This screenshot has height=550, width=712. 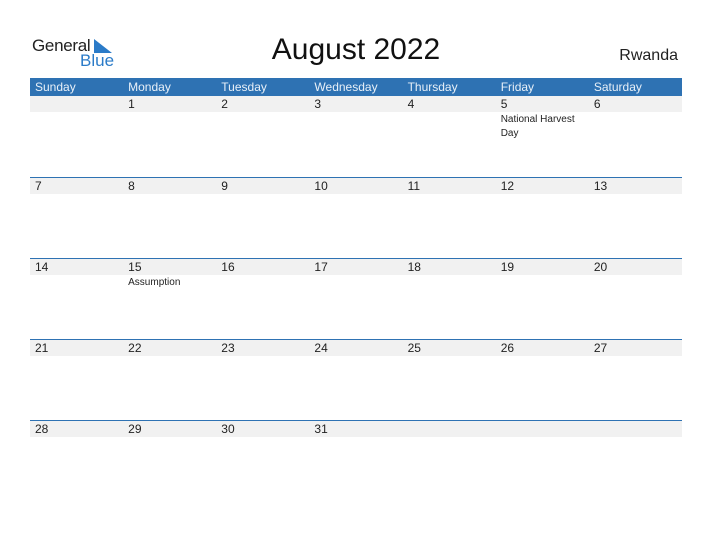 What do you see at coordinates (411, 104) in the screenshot?
I see `day-number: 4` at bounding box center [411, 104].